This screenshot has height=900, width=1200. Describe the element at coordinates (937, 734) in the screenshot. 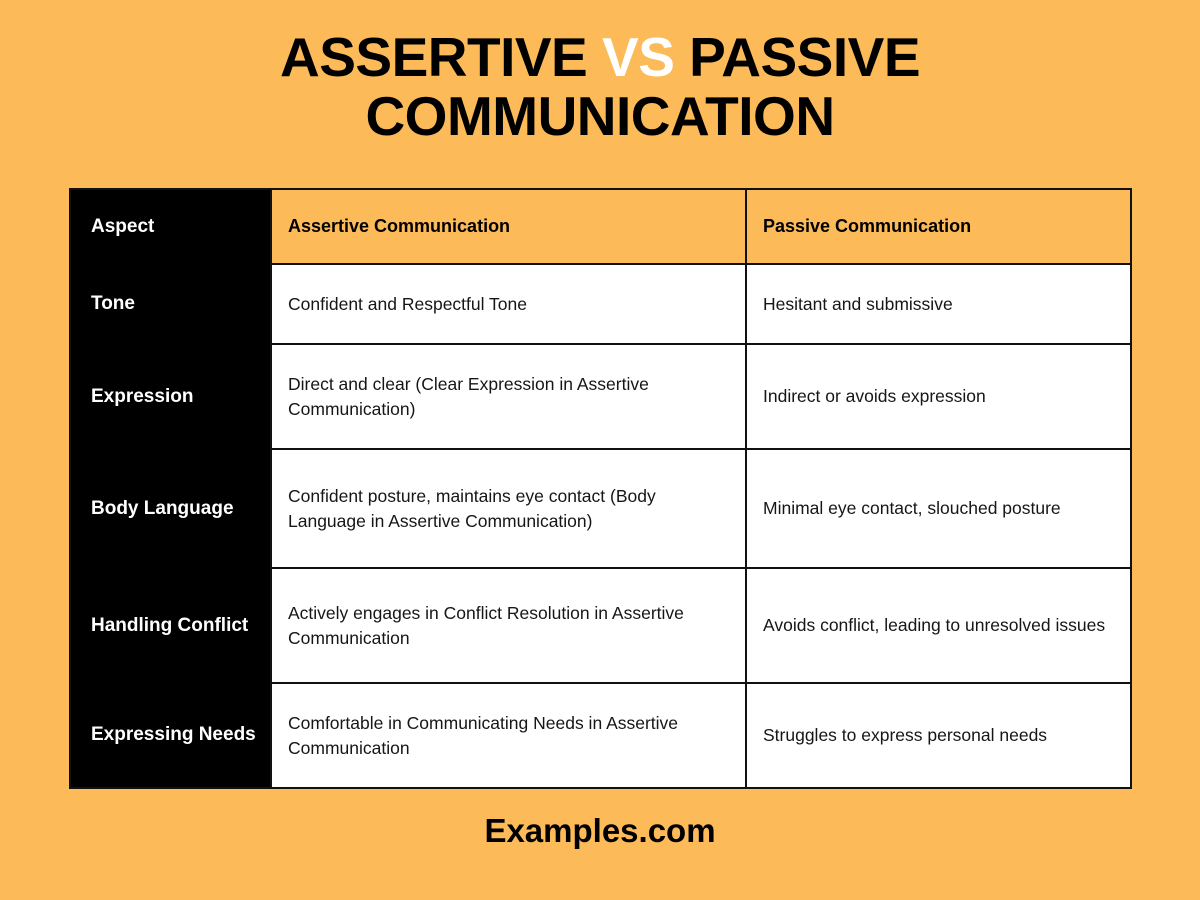

I see `cell-passive-expressing-needs: Struggles to express personal needs` at that location.